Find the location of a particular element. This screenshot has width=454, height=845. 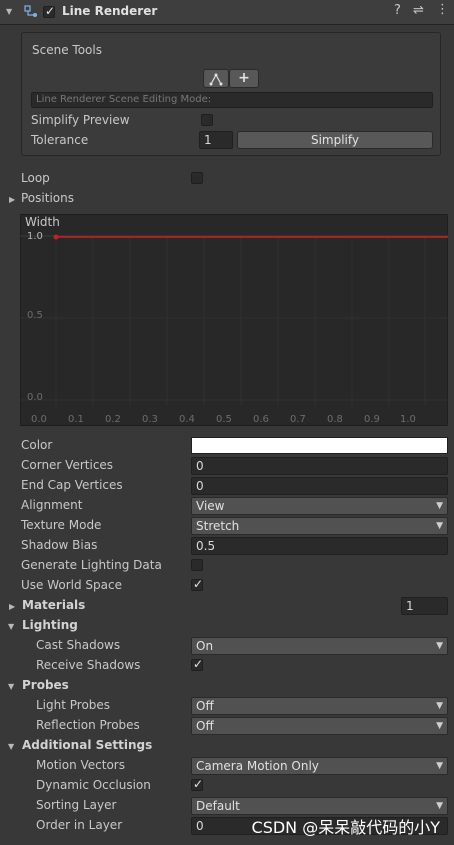

materials-foldout-icon: ▶ is located at coordinates (12, 606).